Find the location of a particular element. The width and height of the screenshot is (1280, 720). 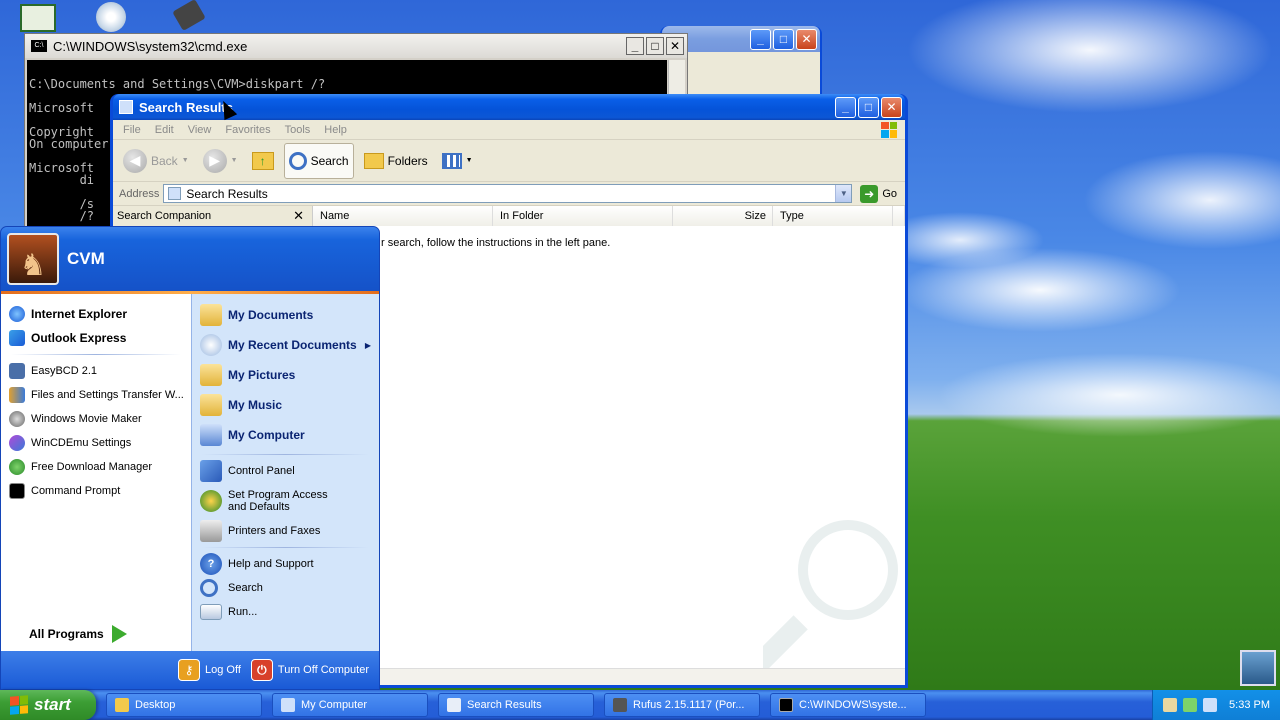

start-item-my-computer: My Computer is located at coordinates (285, 435).